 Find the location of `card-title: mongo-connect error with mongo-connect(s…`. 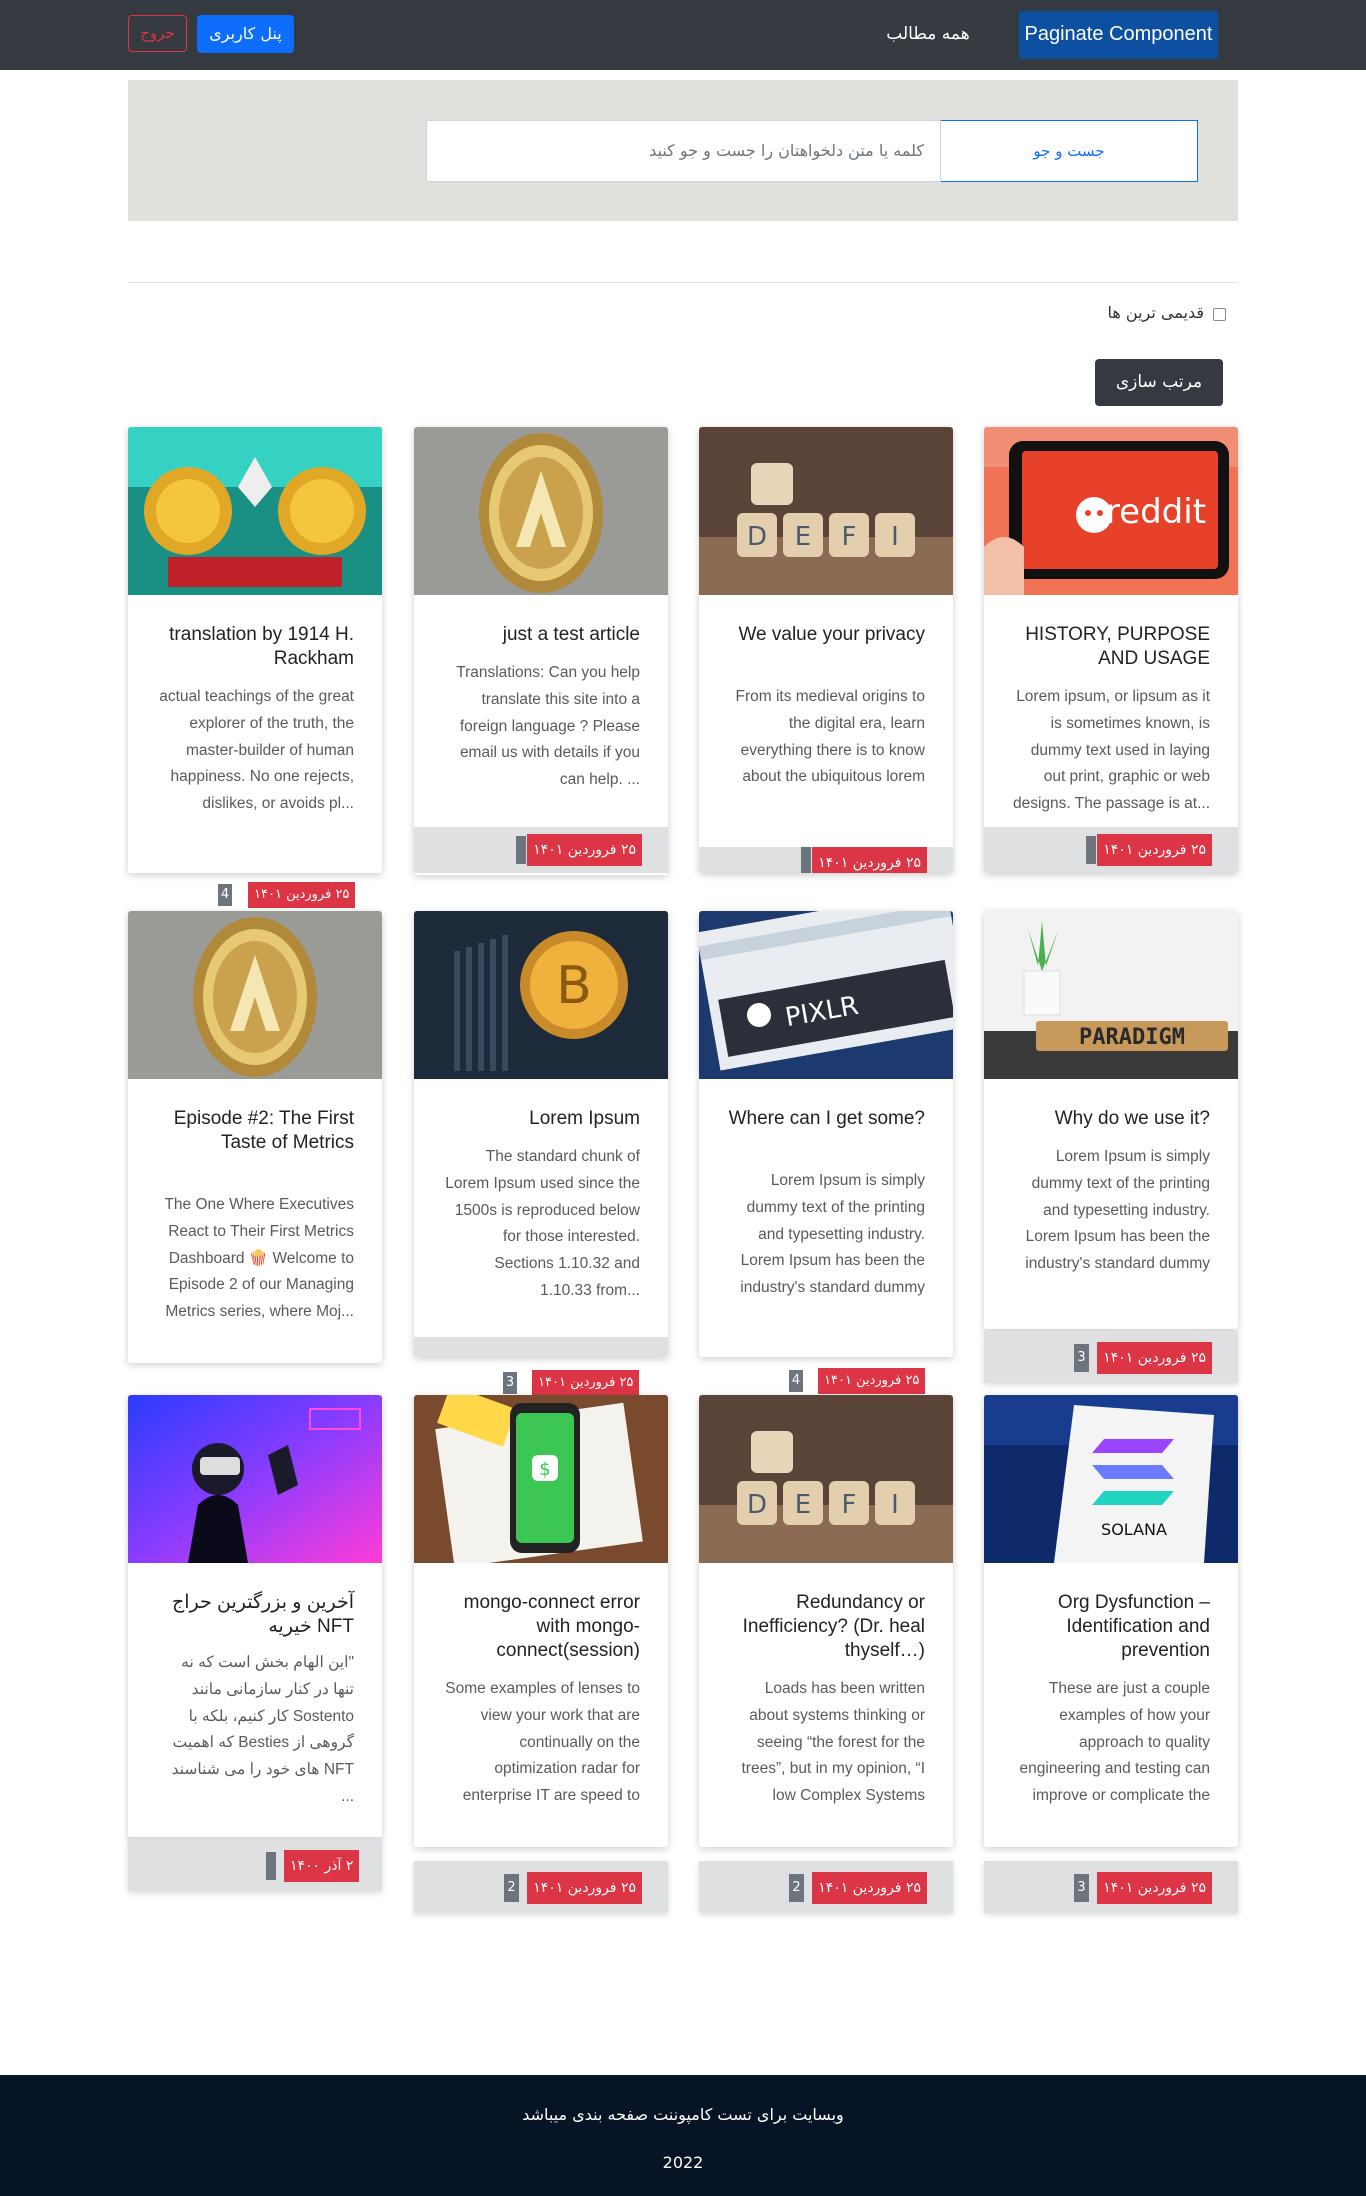

card-title: mongo-connect error with mongo-connect(s… is located at coordinates (541, 1627).